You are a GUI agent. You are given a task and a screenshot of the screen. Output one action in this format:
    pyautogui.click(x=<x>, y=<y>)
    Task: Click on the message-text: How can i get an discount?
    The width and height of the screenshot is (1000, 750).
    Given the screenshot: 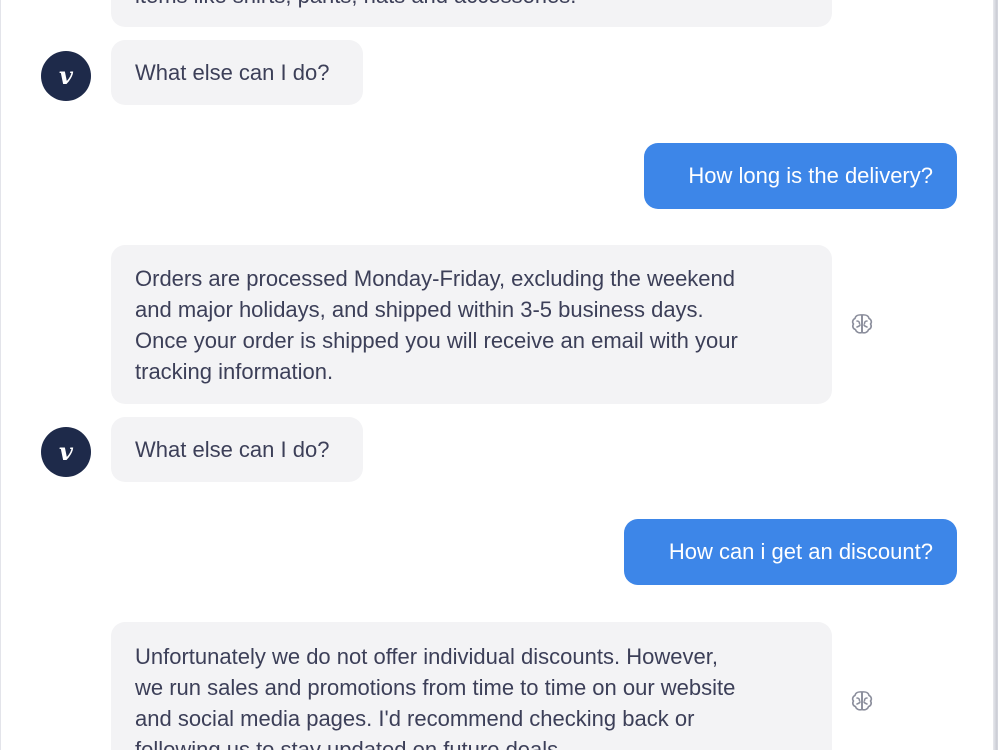 What is the action you would take?
    pyautogui.click(x=800, y=551)
    